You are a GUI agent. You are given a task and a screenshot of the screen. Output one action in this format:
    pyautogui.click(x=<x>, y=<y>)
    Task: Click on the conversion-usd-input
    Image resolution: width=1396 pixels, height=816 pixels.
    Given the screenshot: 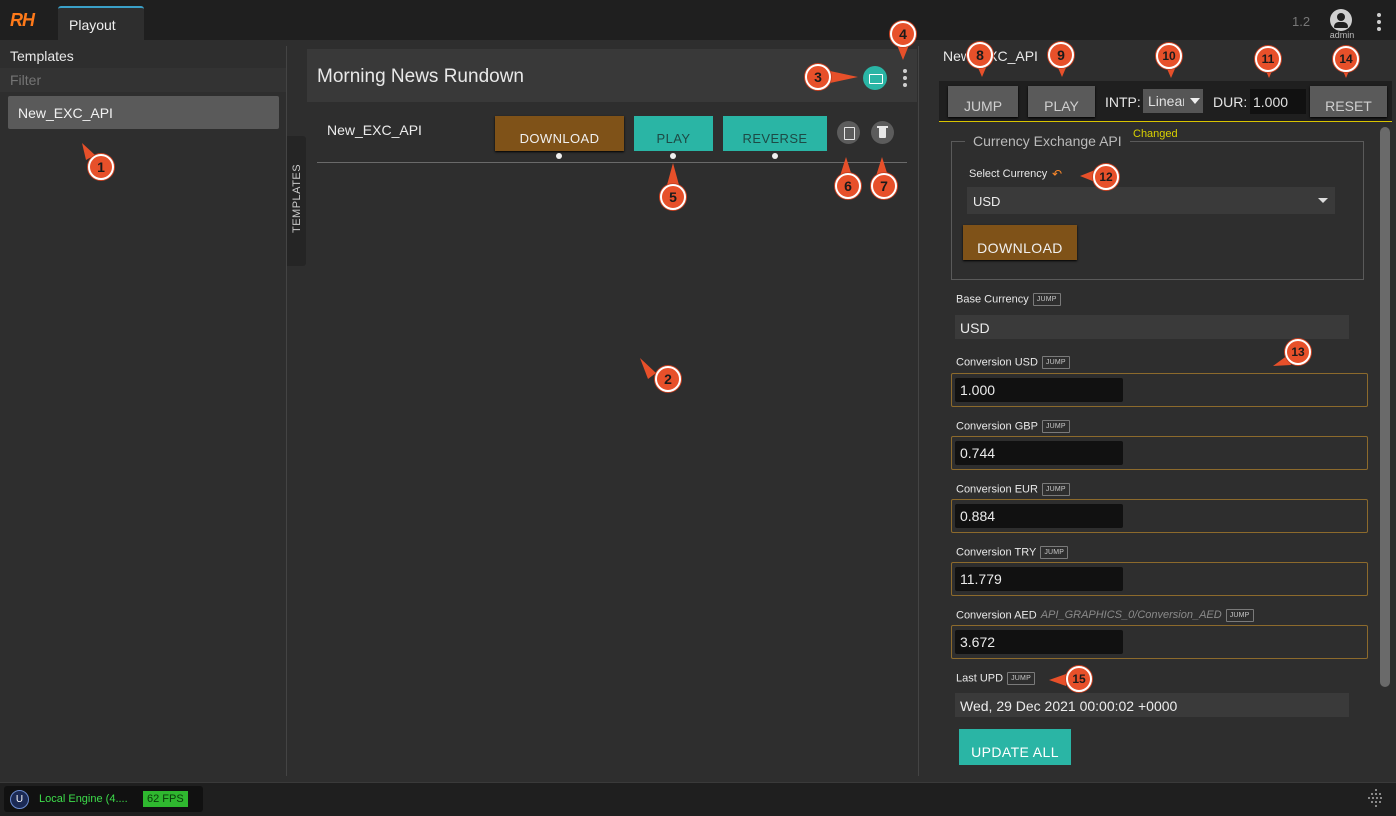 What is the action you would take?
    pyautogui.click(x=1039, y=390)
    